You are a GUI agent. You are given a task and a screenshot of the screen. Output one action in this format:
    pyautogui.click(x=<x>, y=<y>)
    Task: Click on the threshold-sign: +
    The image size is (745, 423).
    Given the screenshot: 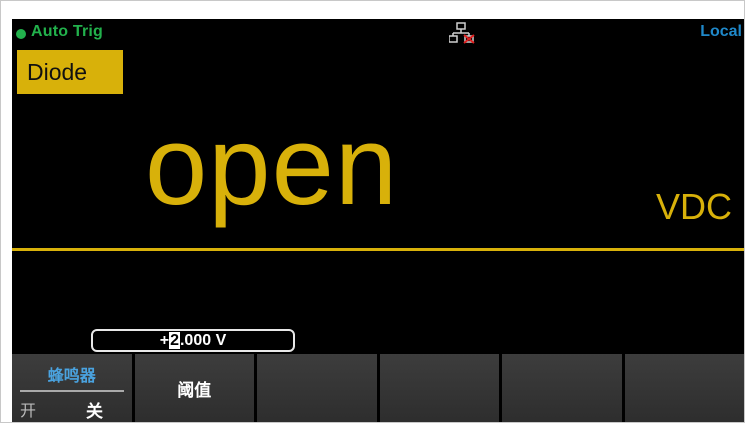 What is the action you would take?
    pyautogui.click(x=164, y=340)
    